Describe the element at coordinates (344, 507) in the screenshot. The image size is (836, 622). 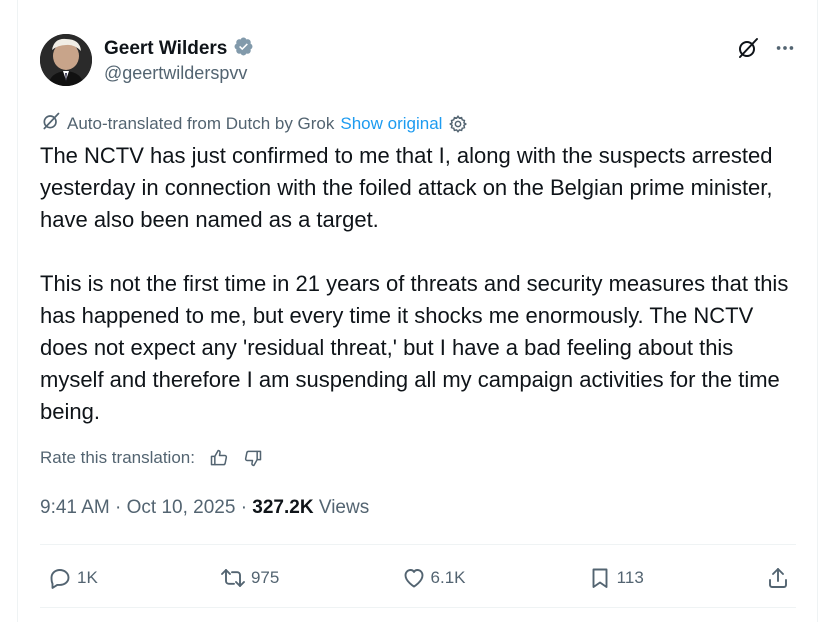
I see `views-label: Views` at that location.